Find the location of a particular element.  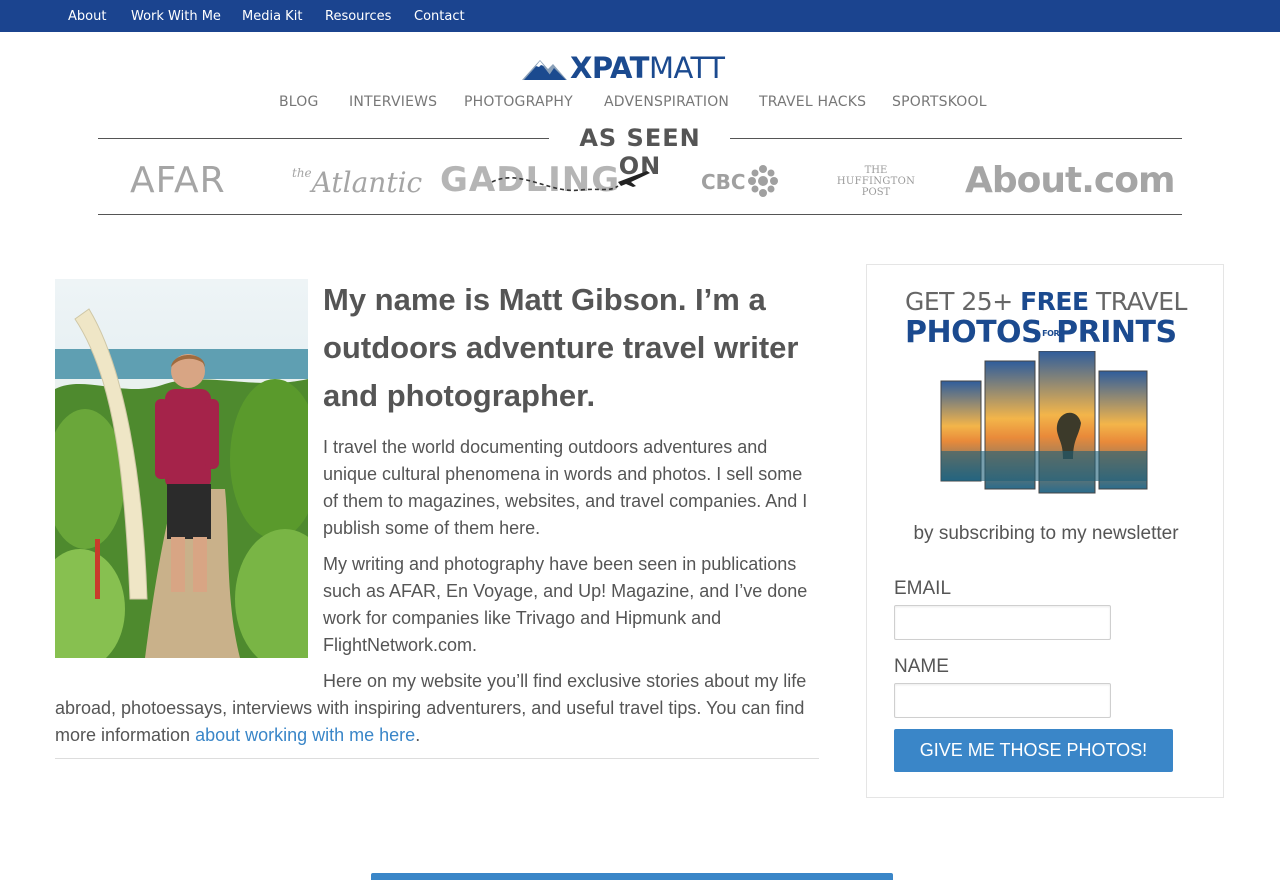

nav-advenspiration: ADVENSPIRATION is located at coordinates (666, 102).